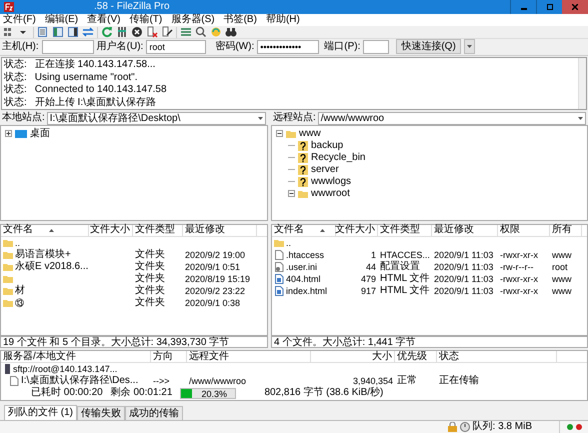  Describe the element at coordinates (201, 32) in the screenshot. I see `search-icon` at that location.